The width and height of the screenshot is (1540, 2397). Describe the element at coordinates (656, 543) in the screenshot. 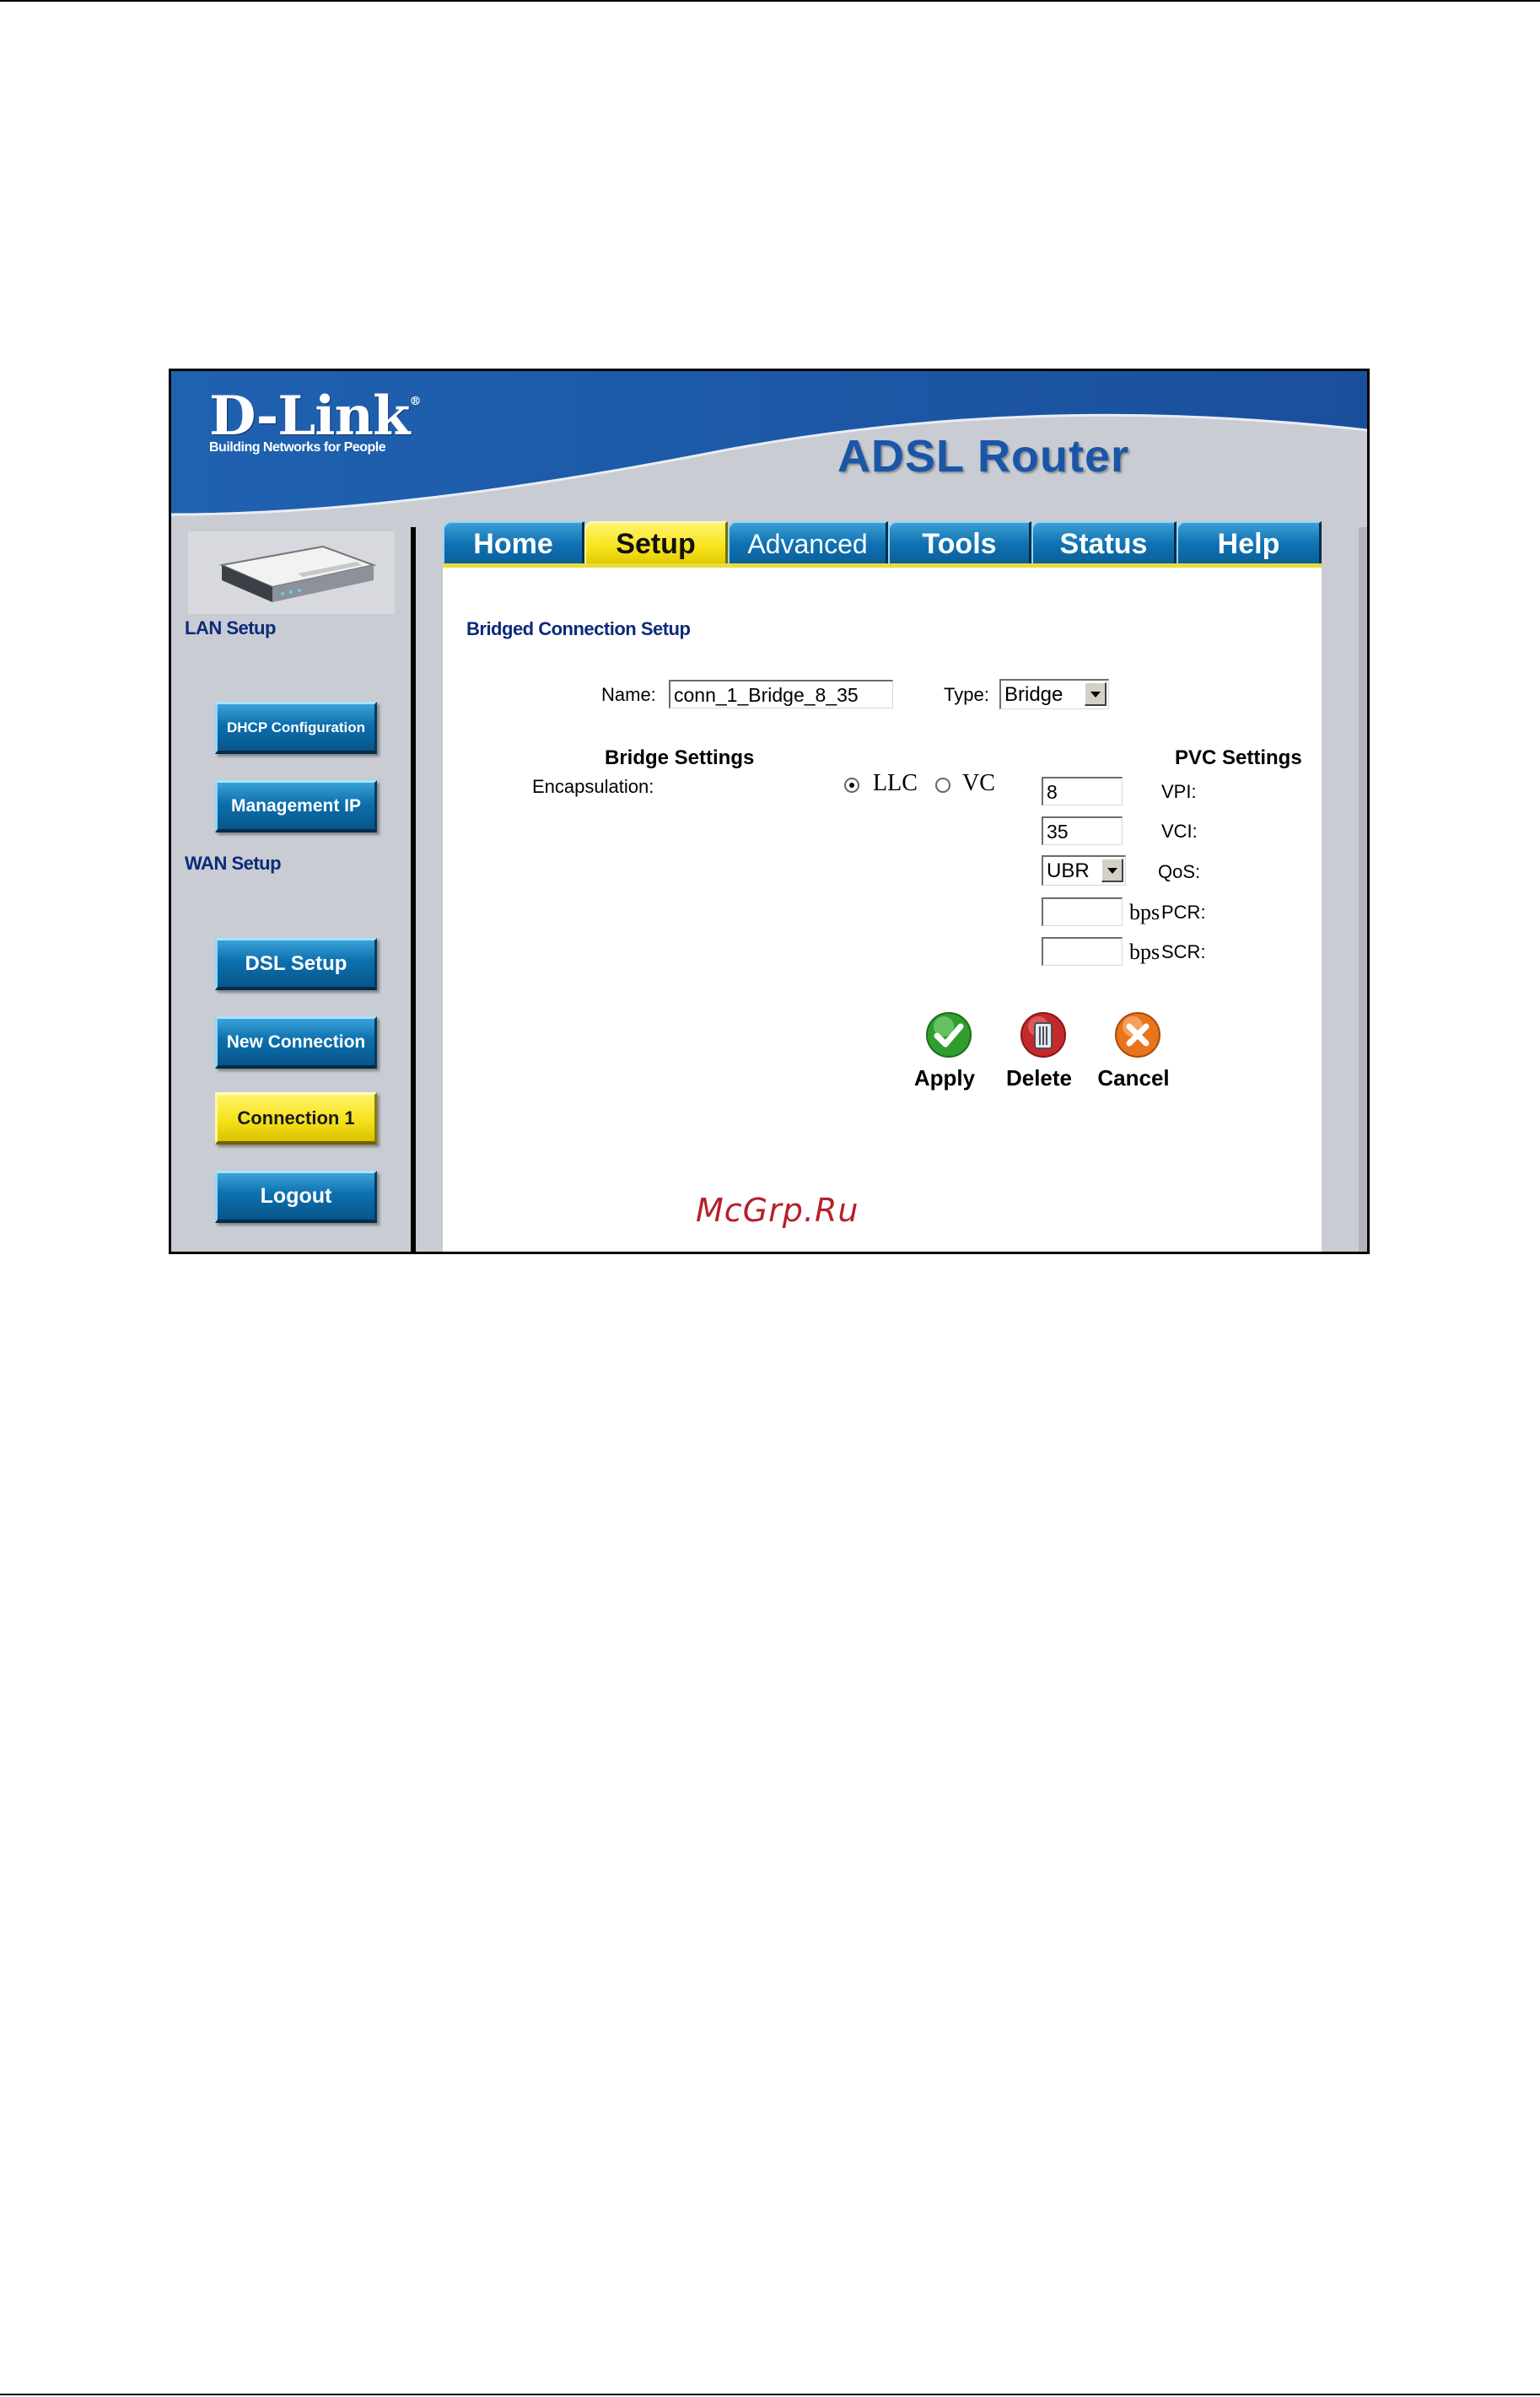

I see `tab-setup: Setup` at that location.